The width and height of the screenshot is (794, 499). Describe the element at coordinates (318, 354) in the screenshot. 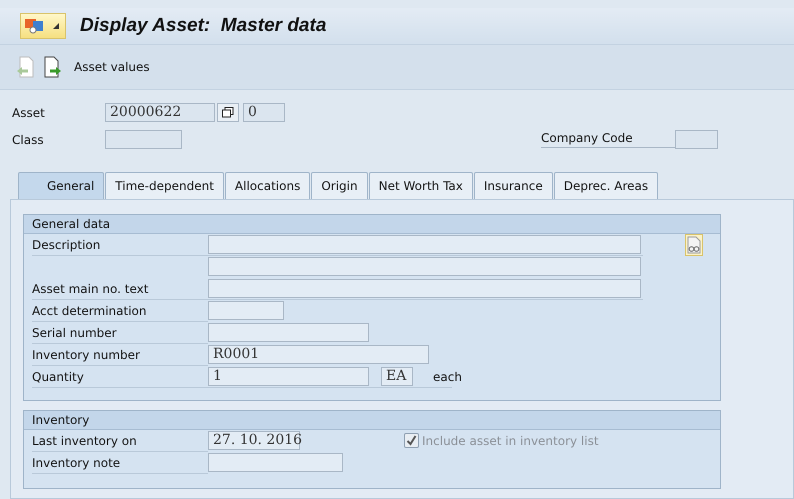

I see `input-field: R0001` at that location.